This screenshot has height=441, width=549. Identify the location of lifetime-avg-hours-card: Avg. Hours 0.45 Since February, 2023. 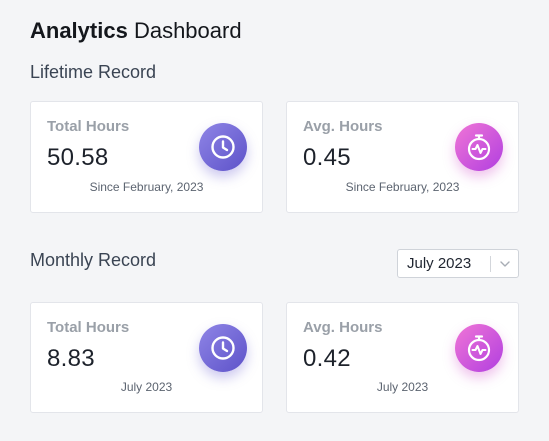
(402, 157).